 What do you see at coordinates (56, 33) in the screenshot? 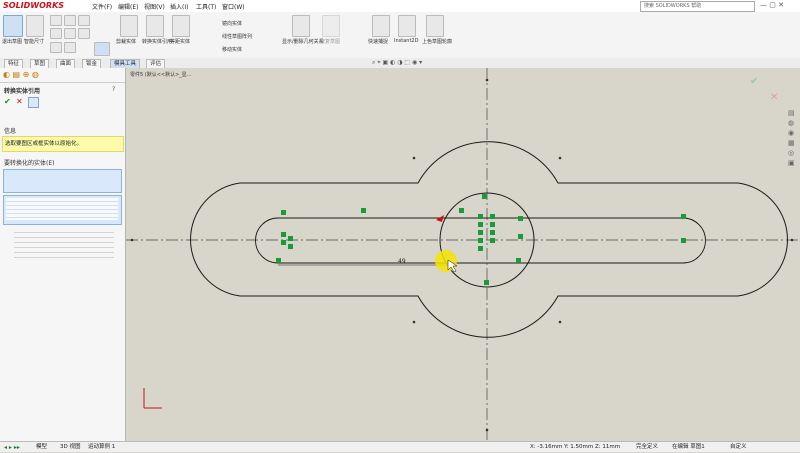
I see `rectangle-tool-icon` at bounding box center [56, 33].